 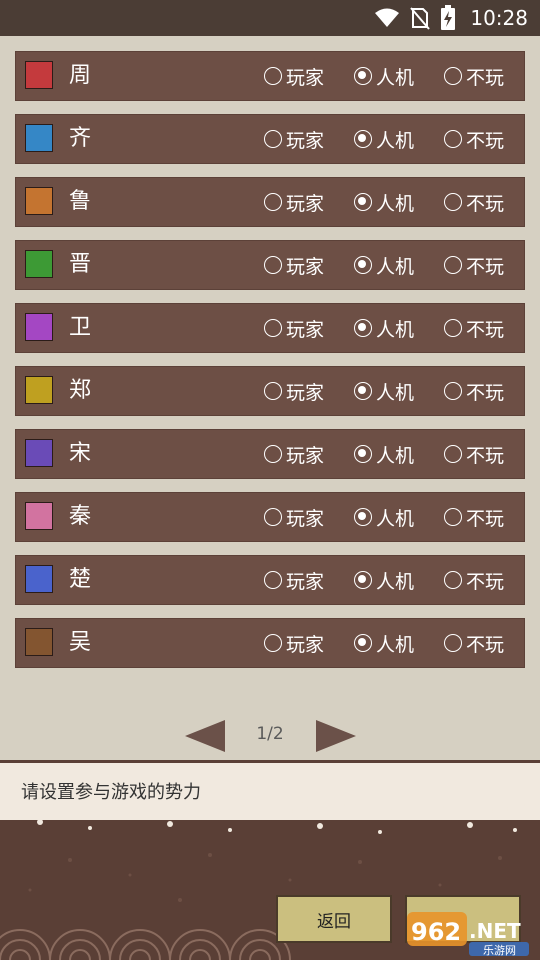 What do you see at coordinates (334, 919) in the screenshot?
I see `back-button: 返回` at bounding box center [334, 919].